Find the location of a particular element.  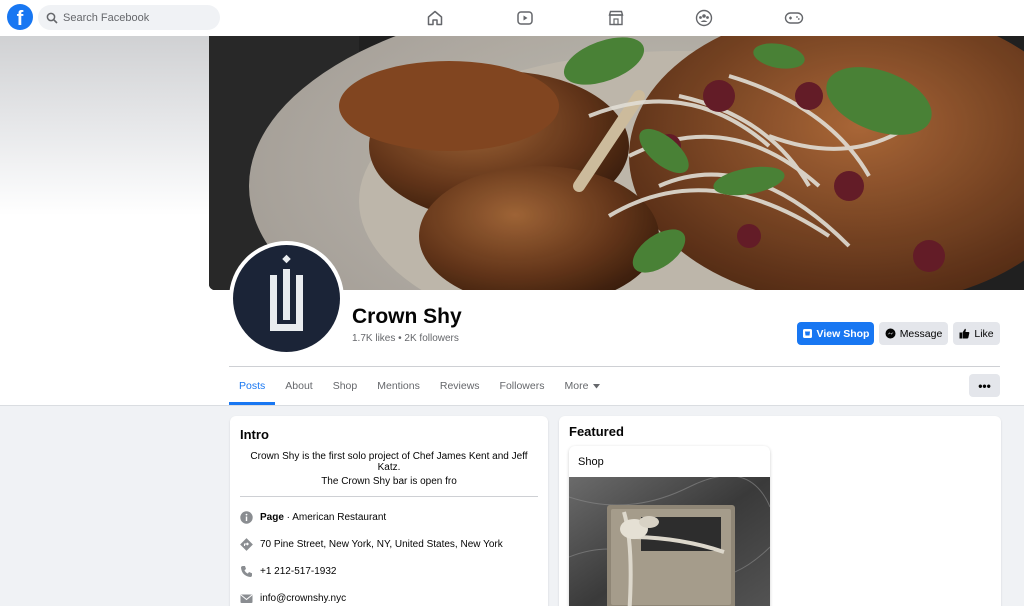

message-button: Message is located at coordinates (913, 333).